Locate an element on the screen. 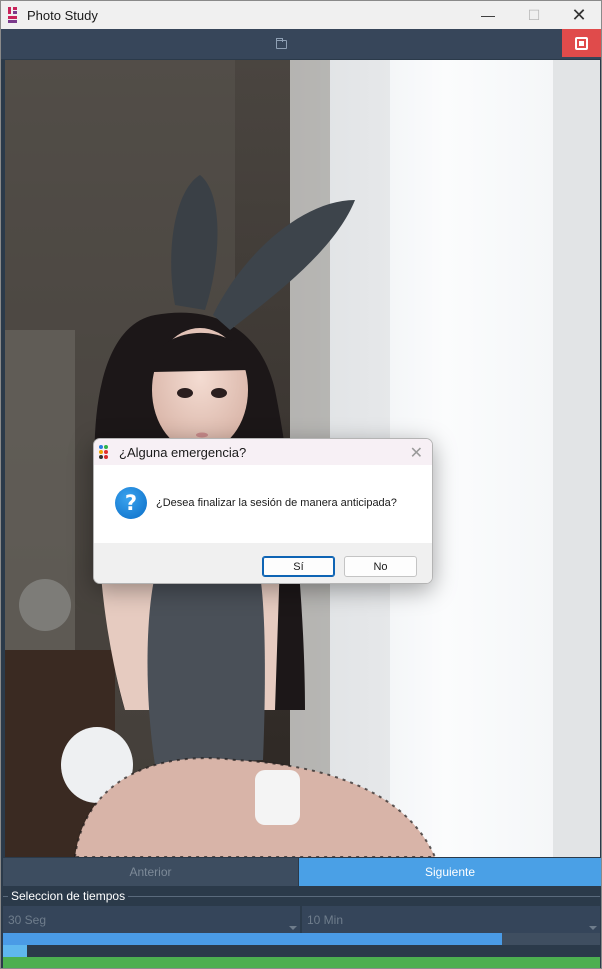 The height and width of the screenshot is (969, 602). maximize-button: ☐ is located at coordinates (534, 15).